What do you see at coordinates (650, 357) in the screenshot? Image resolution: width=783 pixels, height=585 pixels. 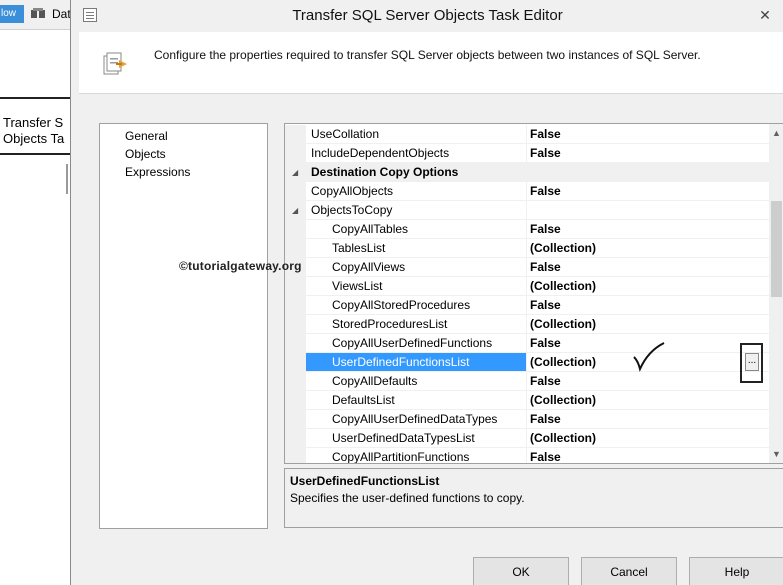 I see `checkmark-annotation` at bounding box center [650, 357].